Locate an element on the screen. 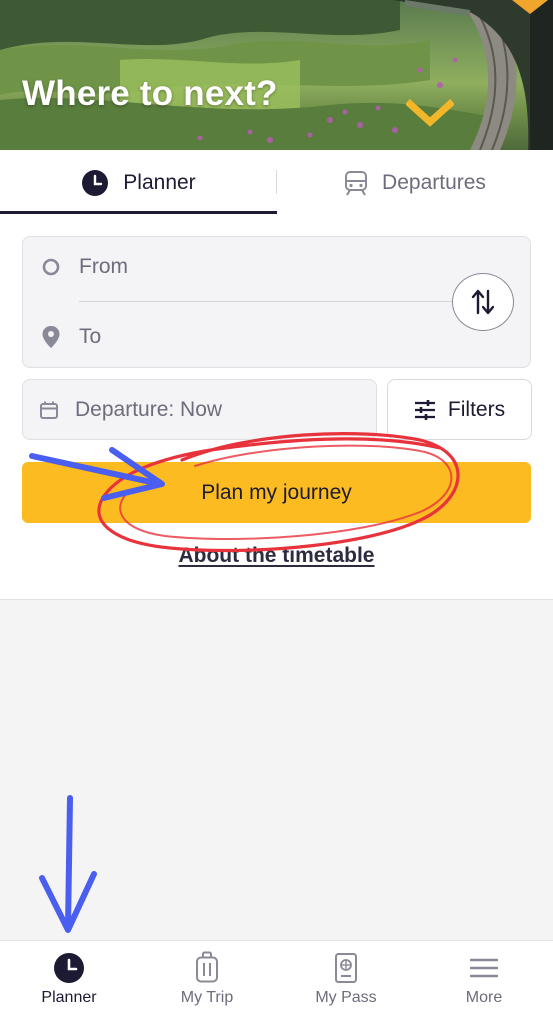 Image resolution: width=553 pixels, height=1024 pixels. origin-circle-icon is located at coordinates (51, 267).